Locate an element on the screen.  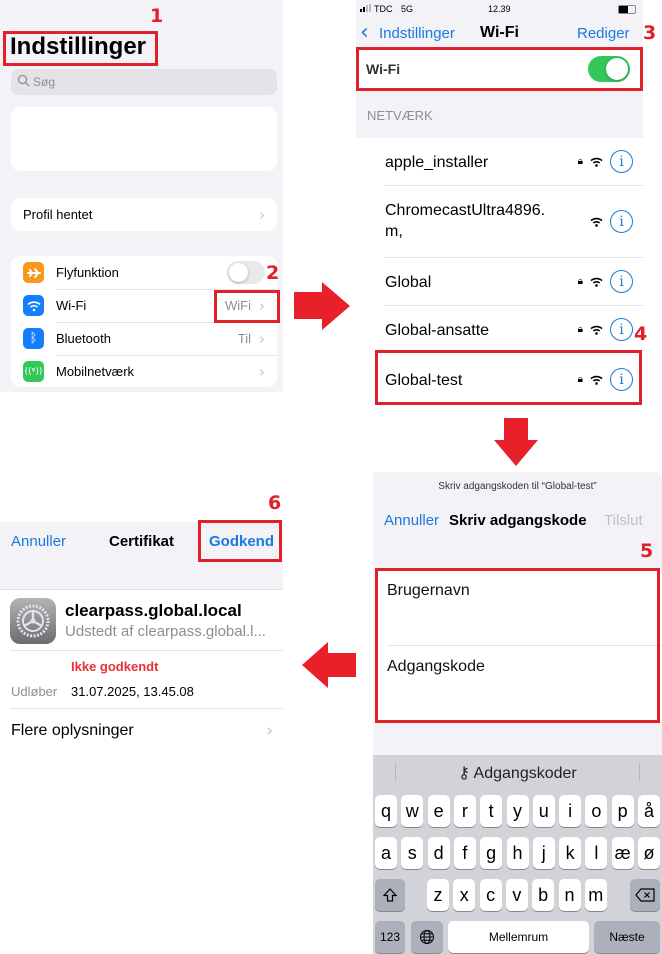
key-t: t is located at coordinates (491, 811).